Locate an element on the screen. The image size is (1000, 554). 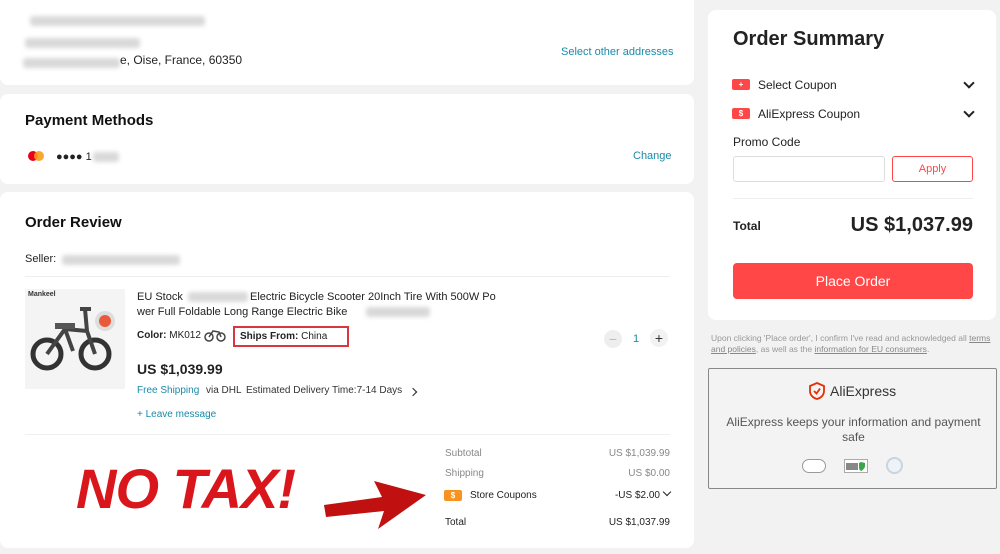
quantity-increase-button: + is located at coordinates (659, 338).